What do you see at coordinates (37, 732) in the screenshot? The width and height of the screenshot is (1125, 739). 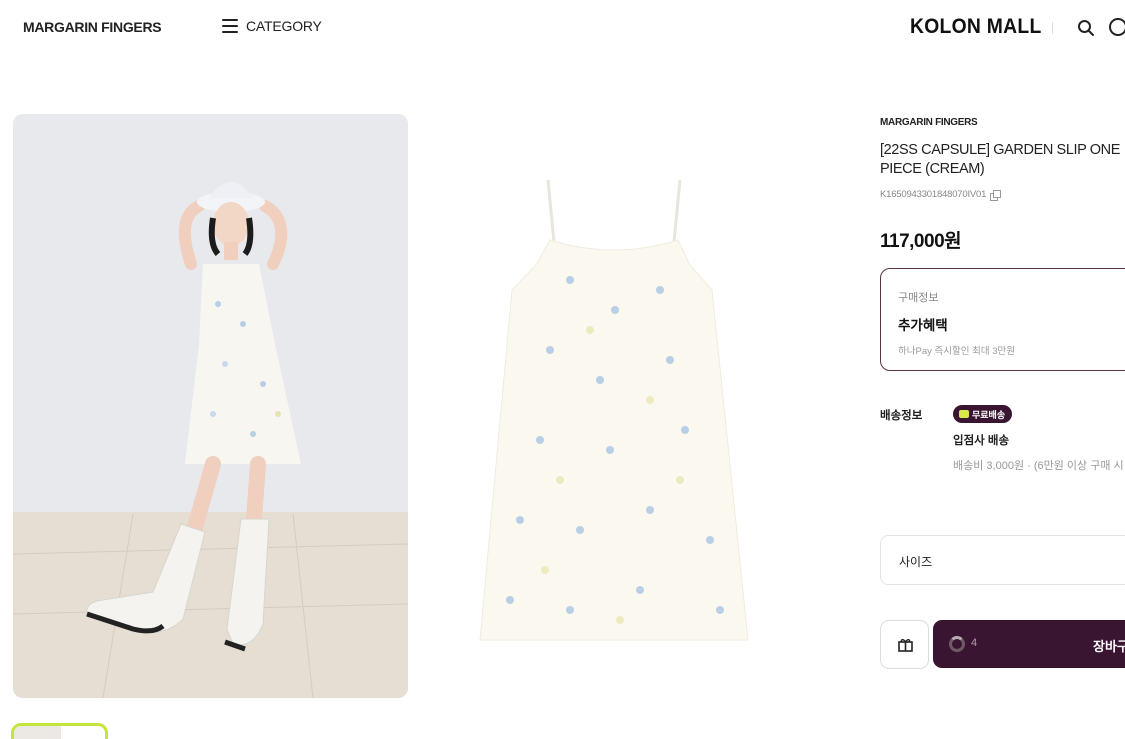 I see `thumbnail-image` at bounding box center [37, 732].